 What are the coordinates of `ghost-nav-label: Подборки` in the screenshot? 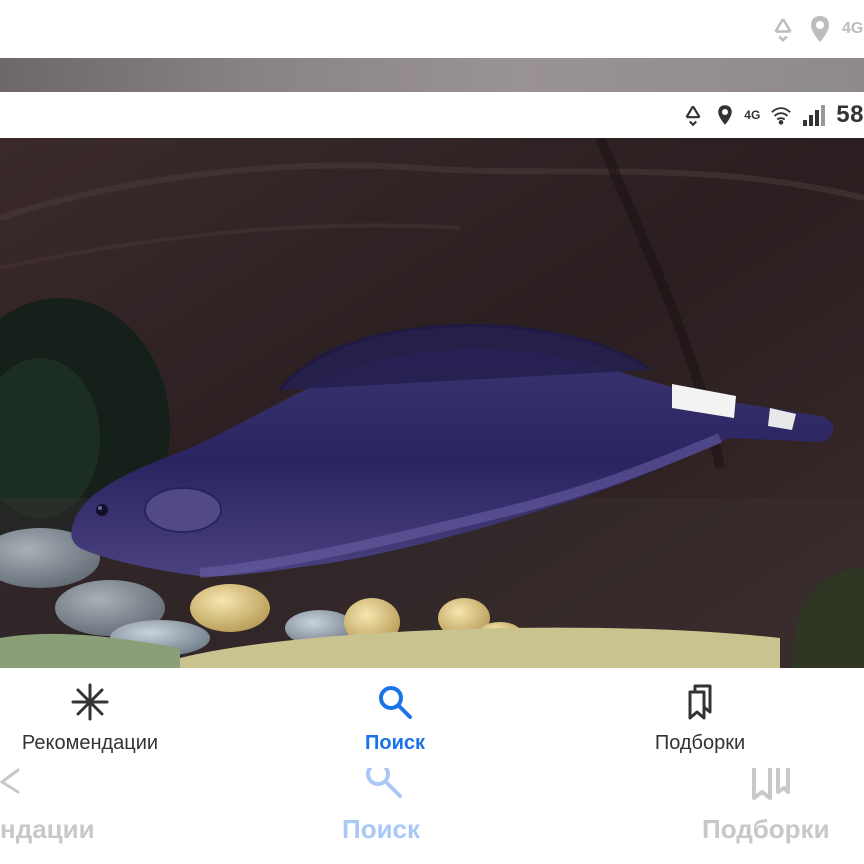 It's located at (766, 829).